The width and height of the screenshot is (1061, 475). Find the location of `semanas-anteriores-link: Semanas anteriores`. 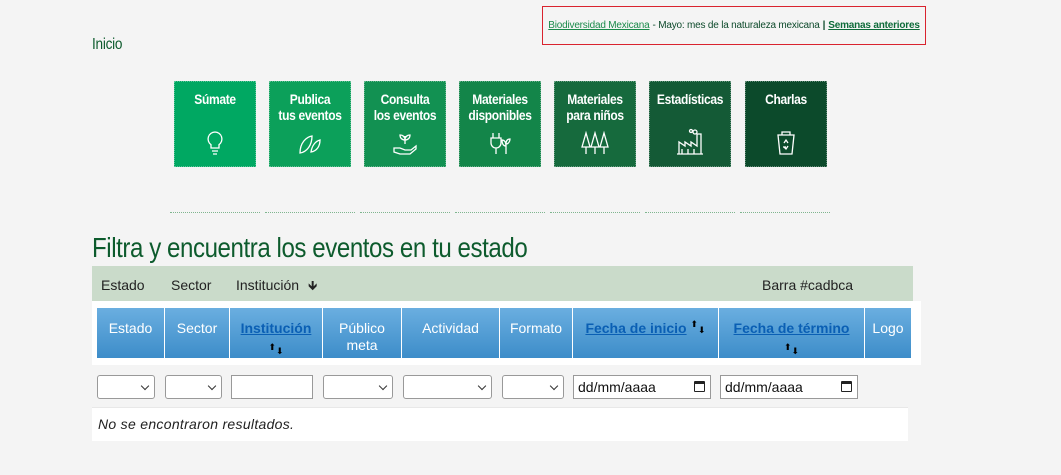

semanas-anteriores-link: Semanas anteriores is located at coordinates (874, 25).